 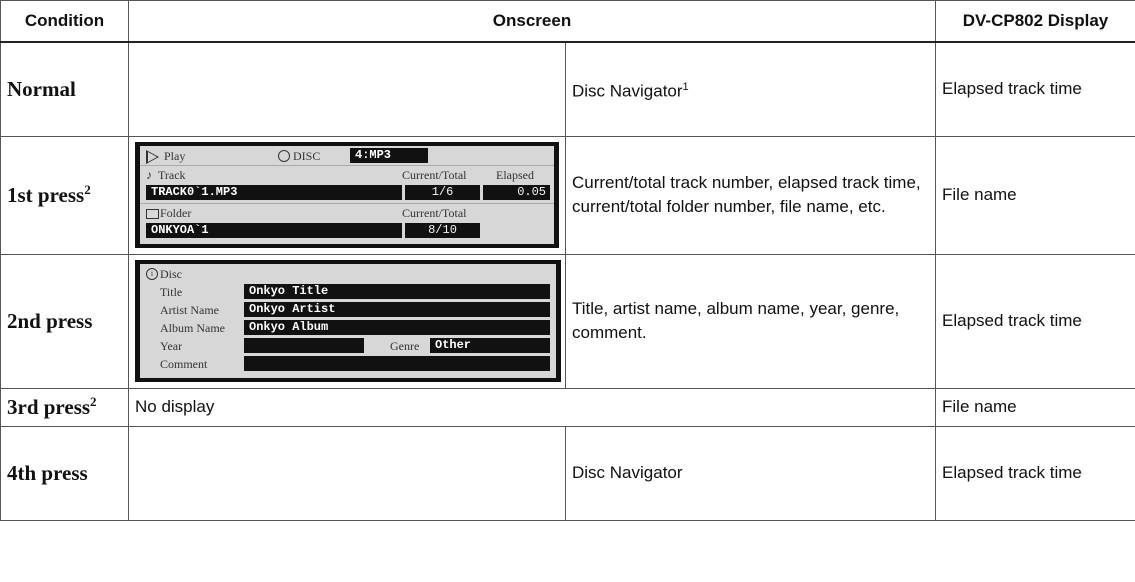 I want to click on header-condition: Condition, so click(x=64, y=21).